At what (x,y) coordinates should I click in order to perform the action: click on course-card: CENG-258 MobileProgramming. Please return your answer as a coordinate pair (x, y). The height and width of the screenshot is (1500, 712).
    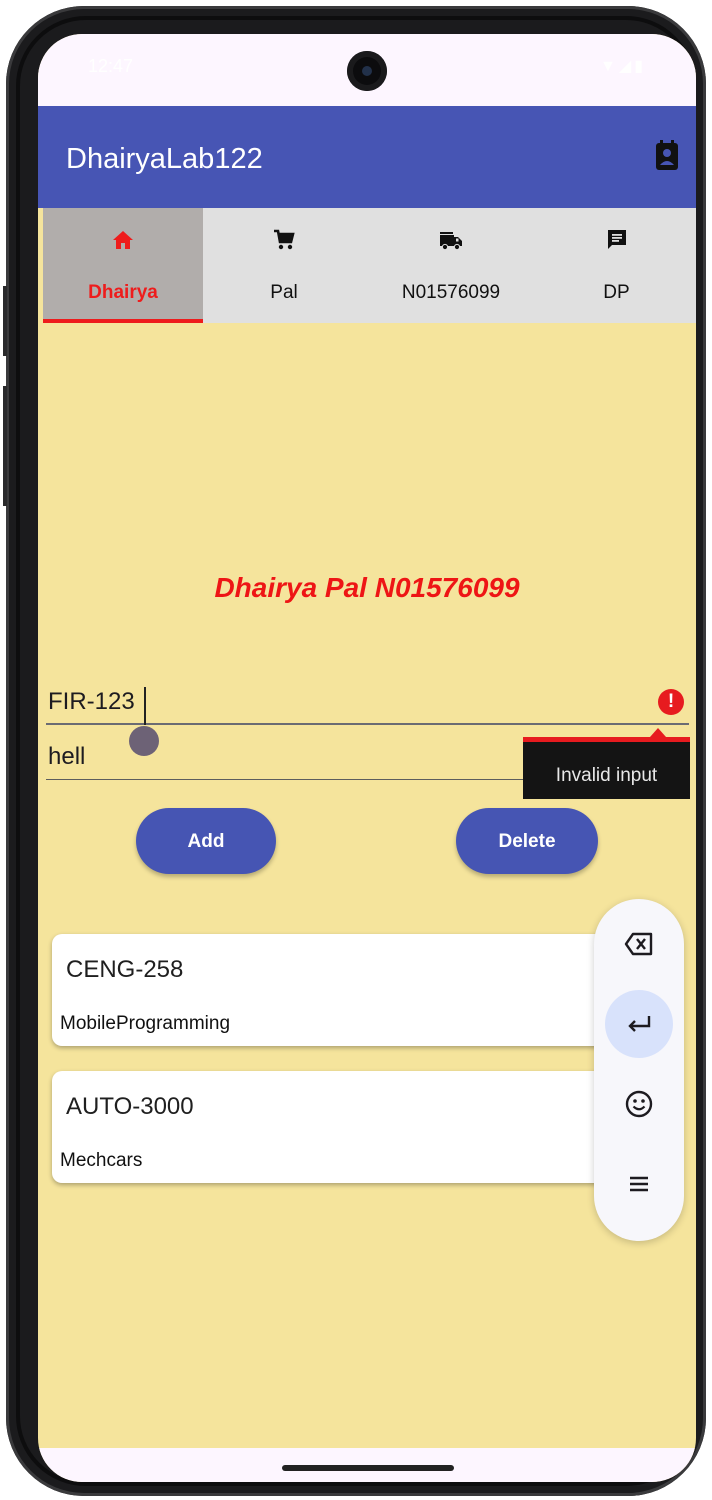
    Looking at the image, I should click on (332, 990).